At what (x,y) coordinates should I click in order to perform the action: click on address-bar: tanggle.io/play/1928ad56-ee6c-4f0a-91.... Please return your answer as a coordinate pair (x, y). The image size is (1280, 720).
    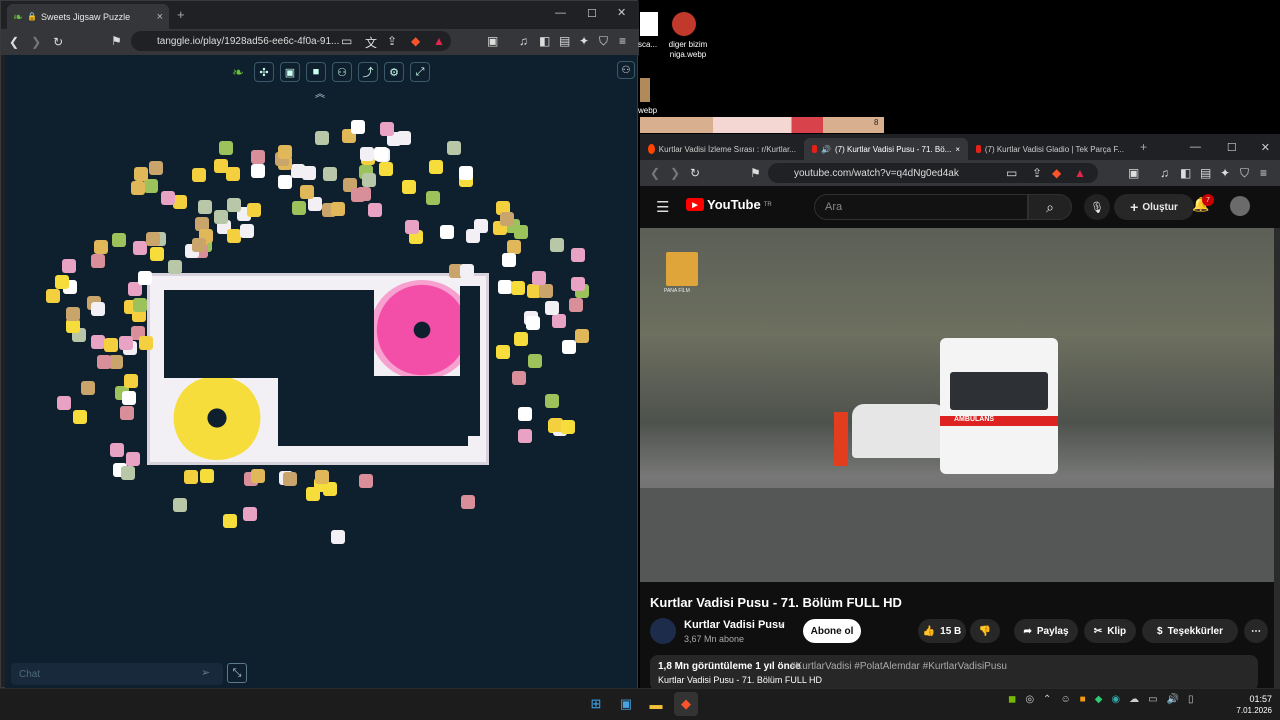
    Looking at the image, I should click on (291, 41).